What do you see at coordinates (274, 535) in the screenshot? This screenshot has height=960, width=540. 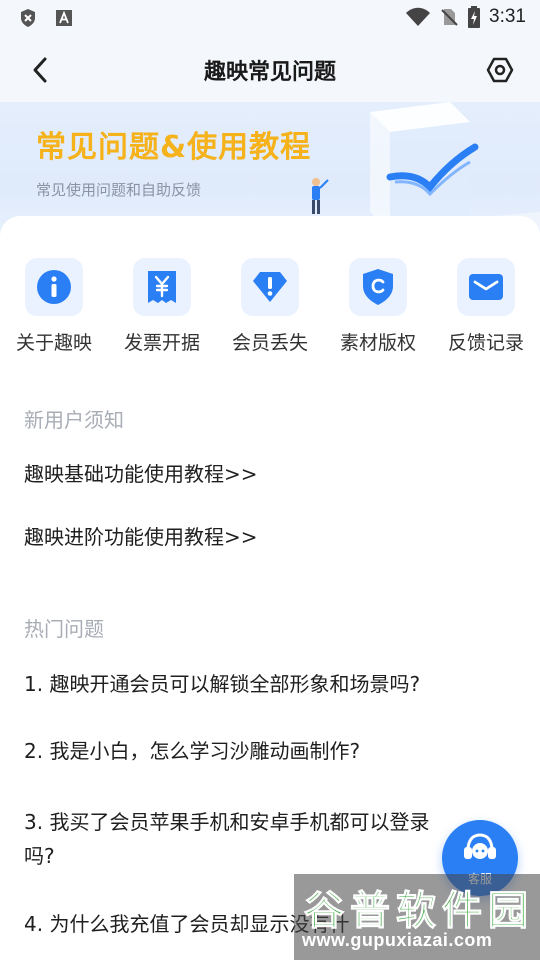 I see `tutorial-link-advanced: 趣映进阶功能使用教程>>` at bounding box center [274, 535].